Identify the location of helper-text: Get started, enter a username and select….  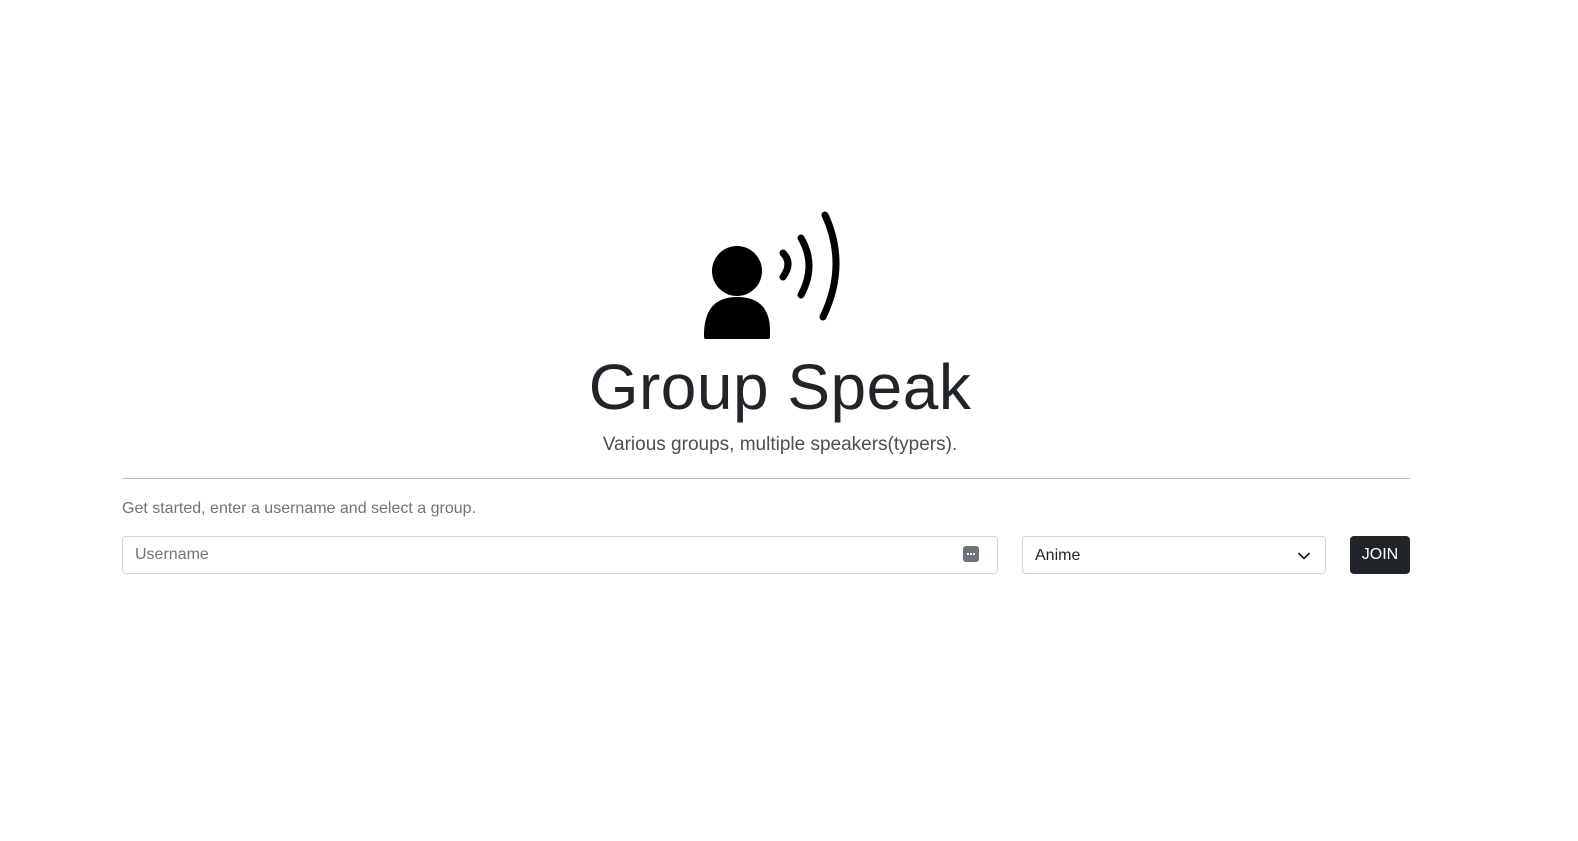
(299, 508).